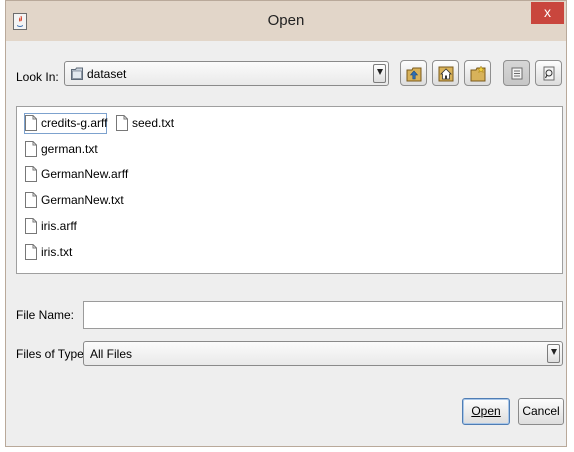 The image size is (574, 452). Describe the element at coordinates (107, 74) in the screenshot. I see `look-in-value: dataset` at that location.